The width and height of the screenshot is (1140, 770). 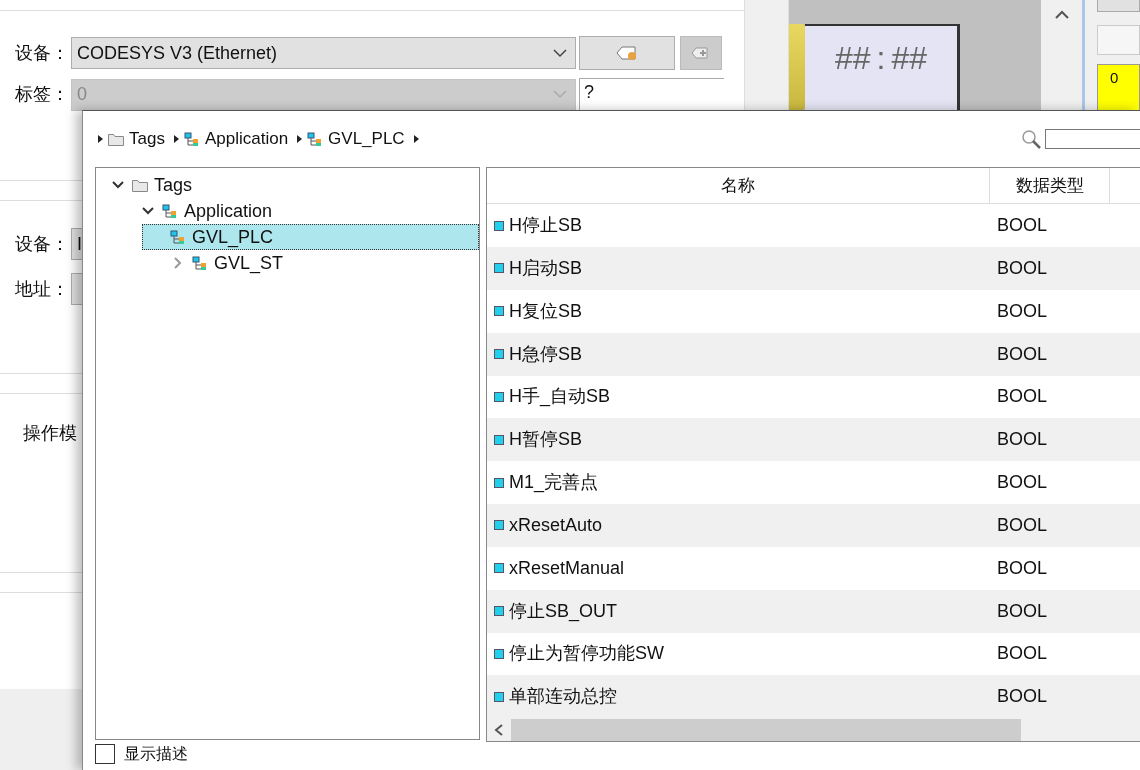 I want to click on tree-item: GVL_ST, so click(x=192, y=263).